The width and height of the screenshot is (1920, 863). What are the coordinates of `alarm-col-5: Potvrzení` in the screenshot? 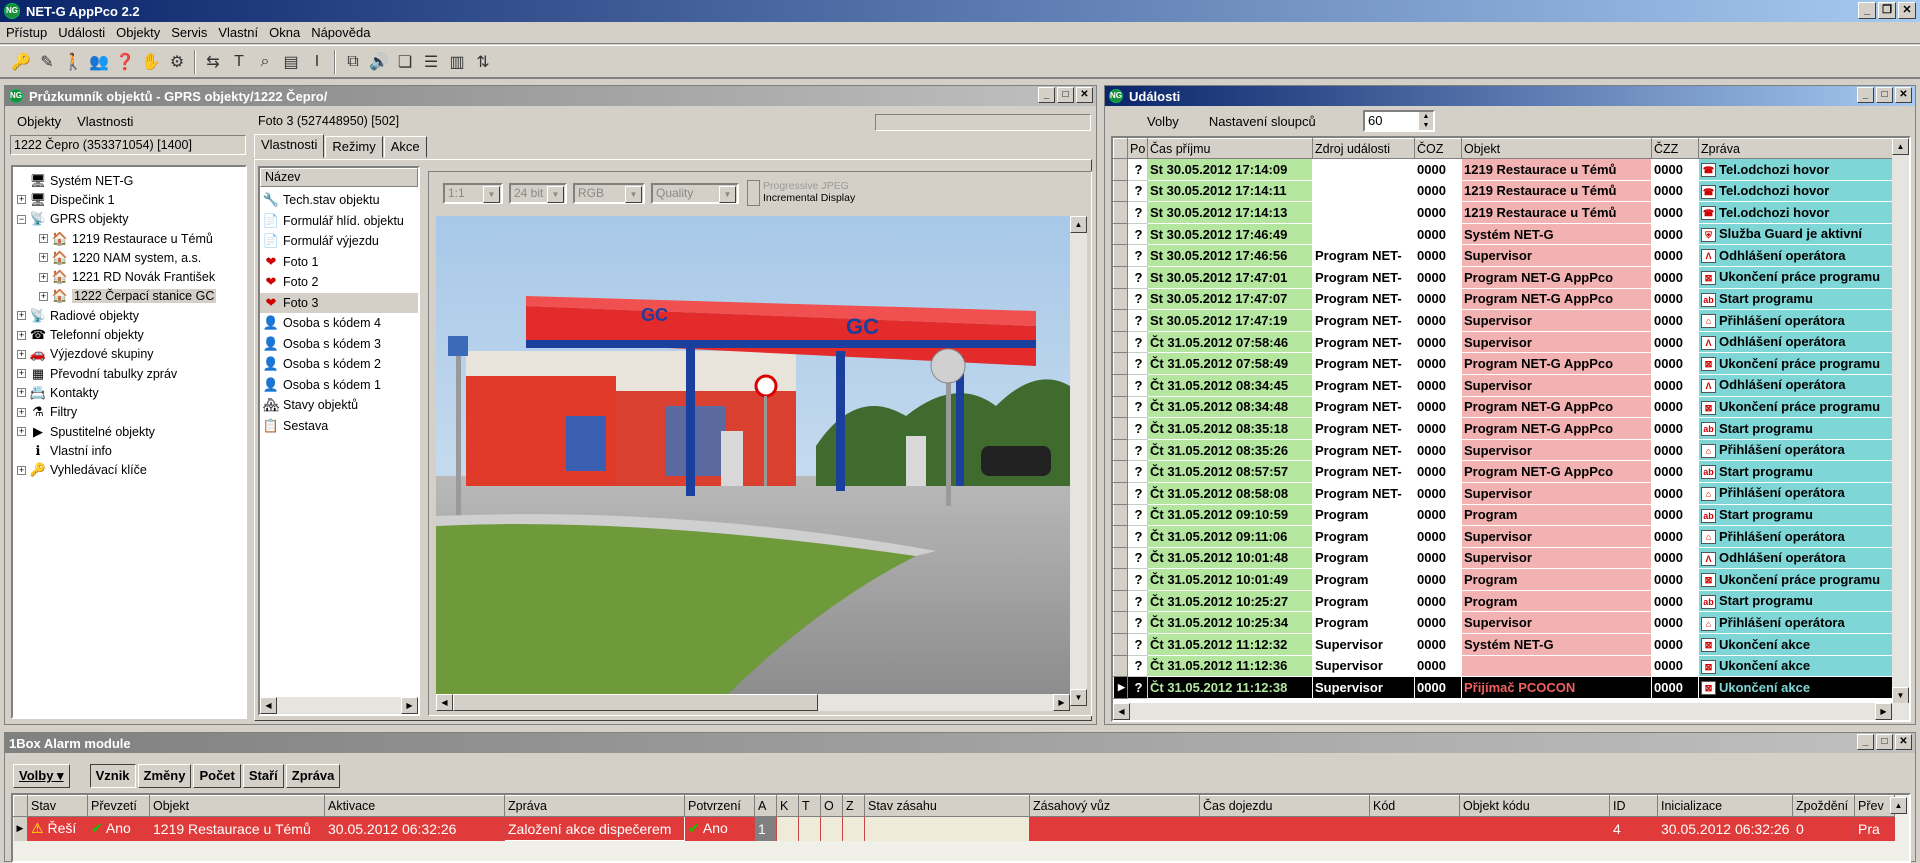 It's located at (719, 806).